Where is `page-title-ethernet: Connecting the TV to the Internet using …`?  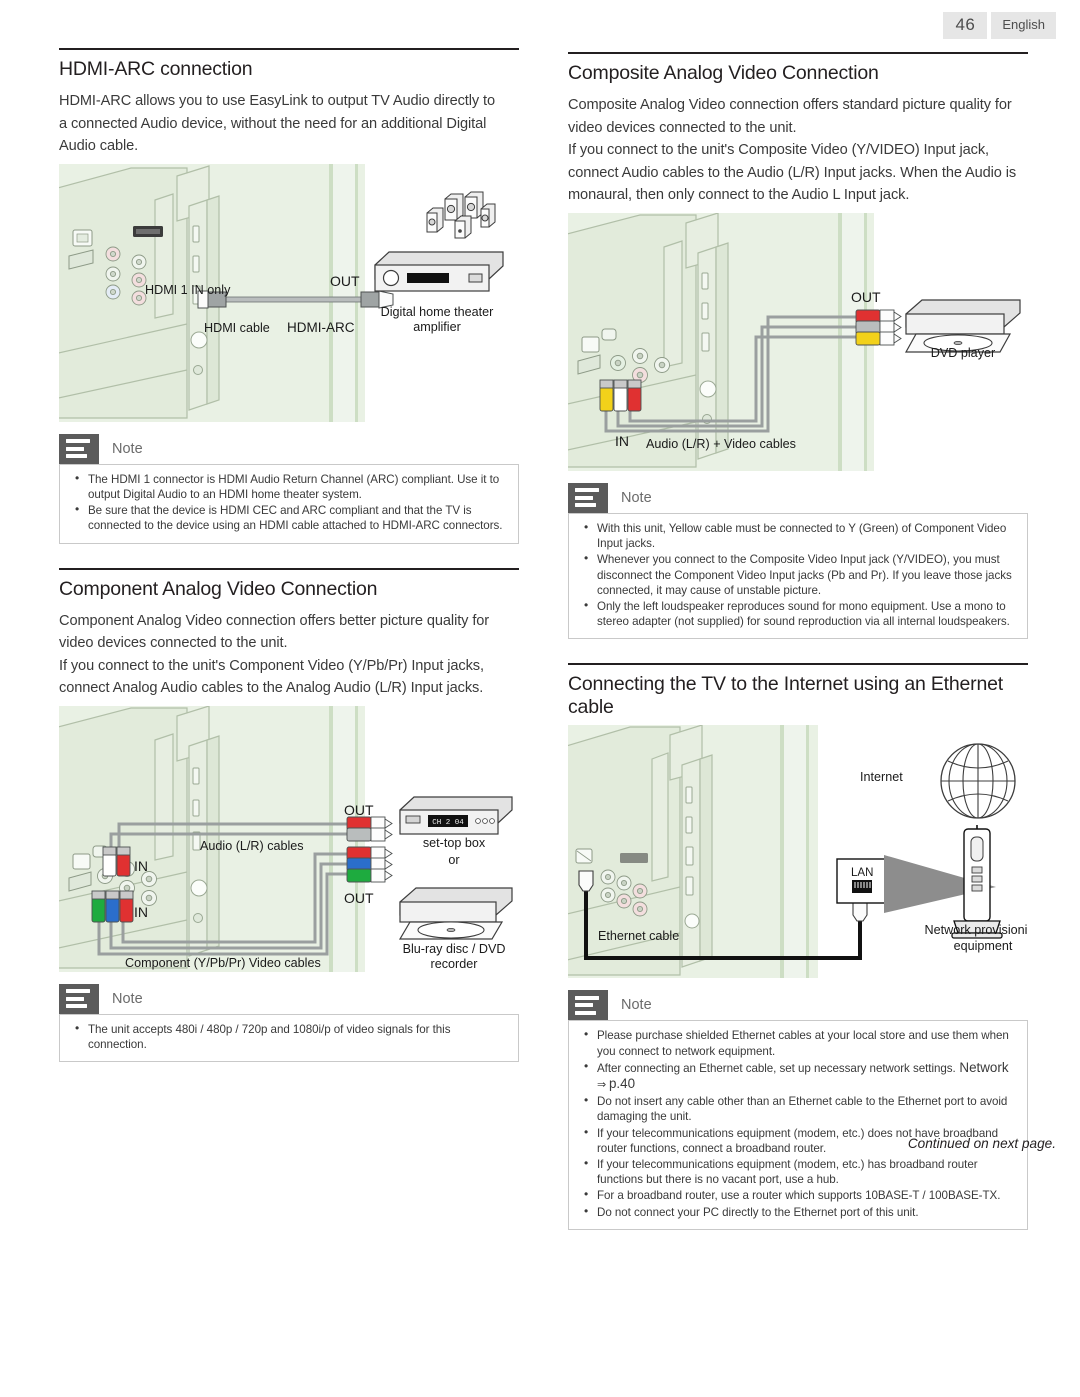
page-title-ethernet: Connecting the TV to the Internet using … is located at coordinates (785, 696).